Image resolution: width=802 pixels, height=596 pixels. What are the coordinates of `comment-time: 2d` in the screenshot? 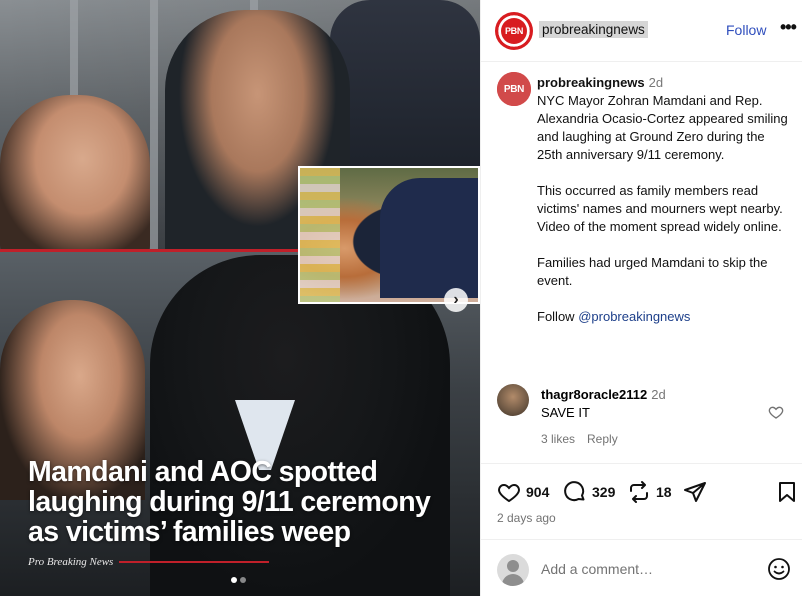 It's located at (658, 394).